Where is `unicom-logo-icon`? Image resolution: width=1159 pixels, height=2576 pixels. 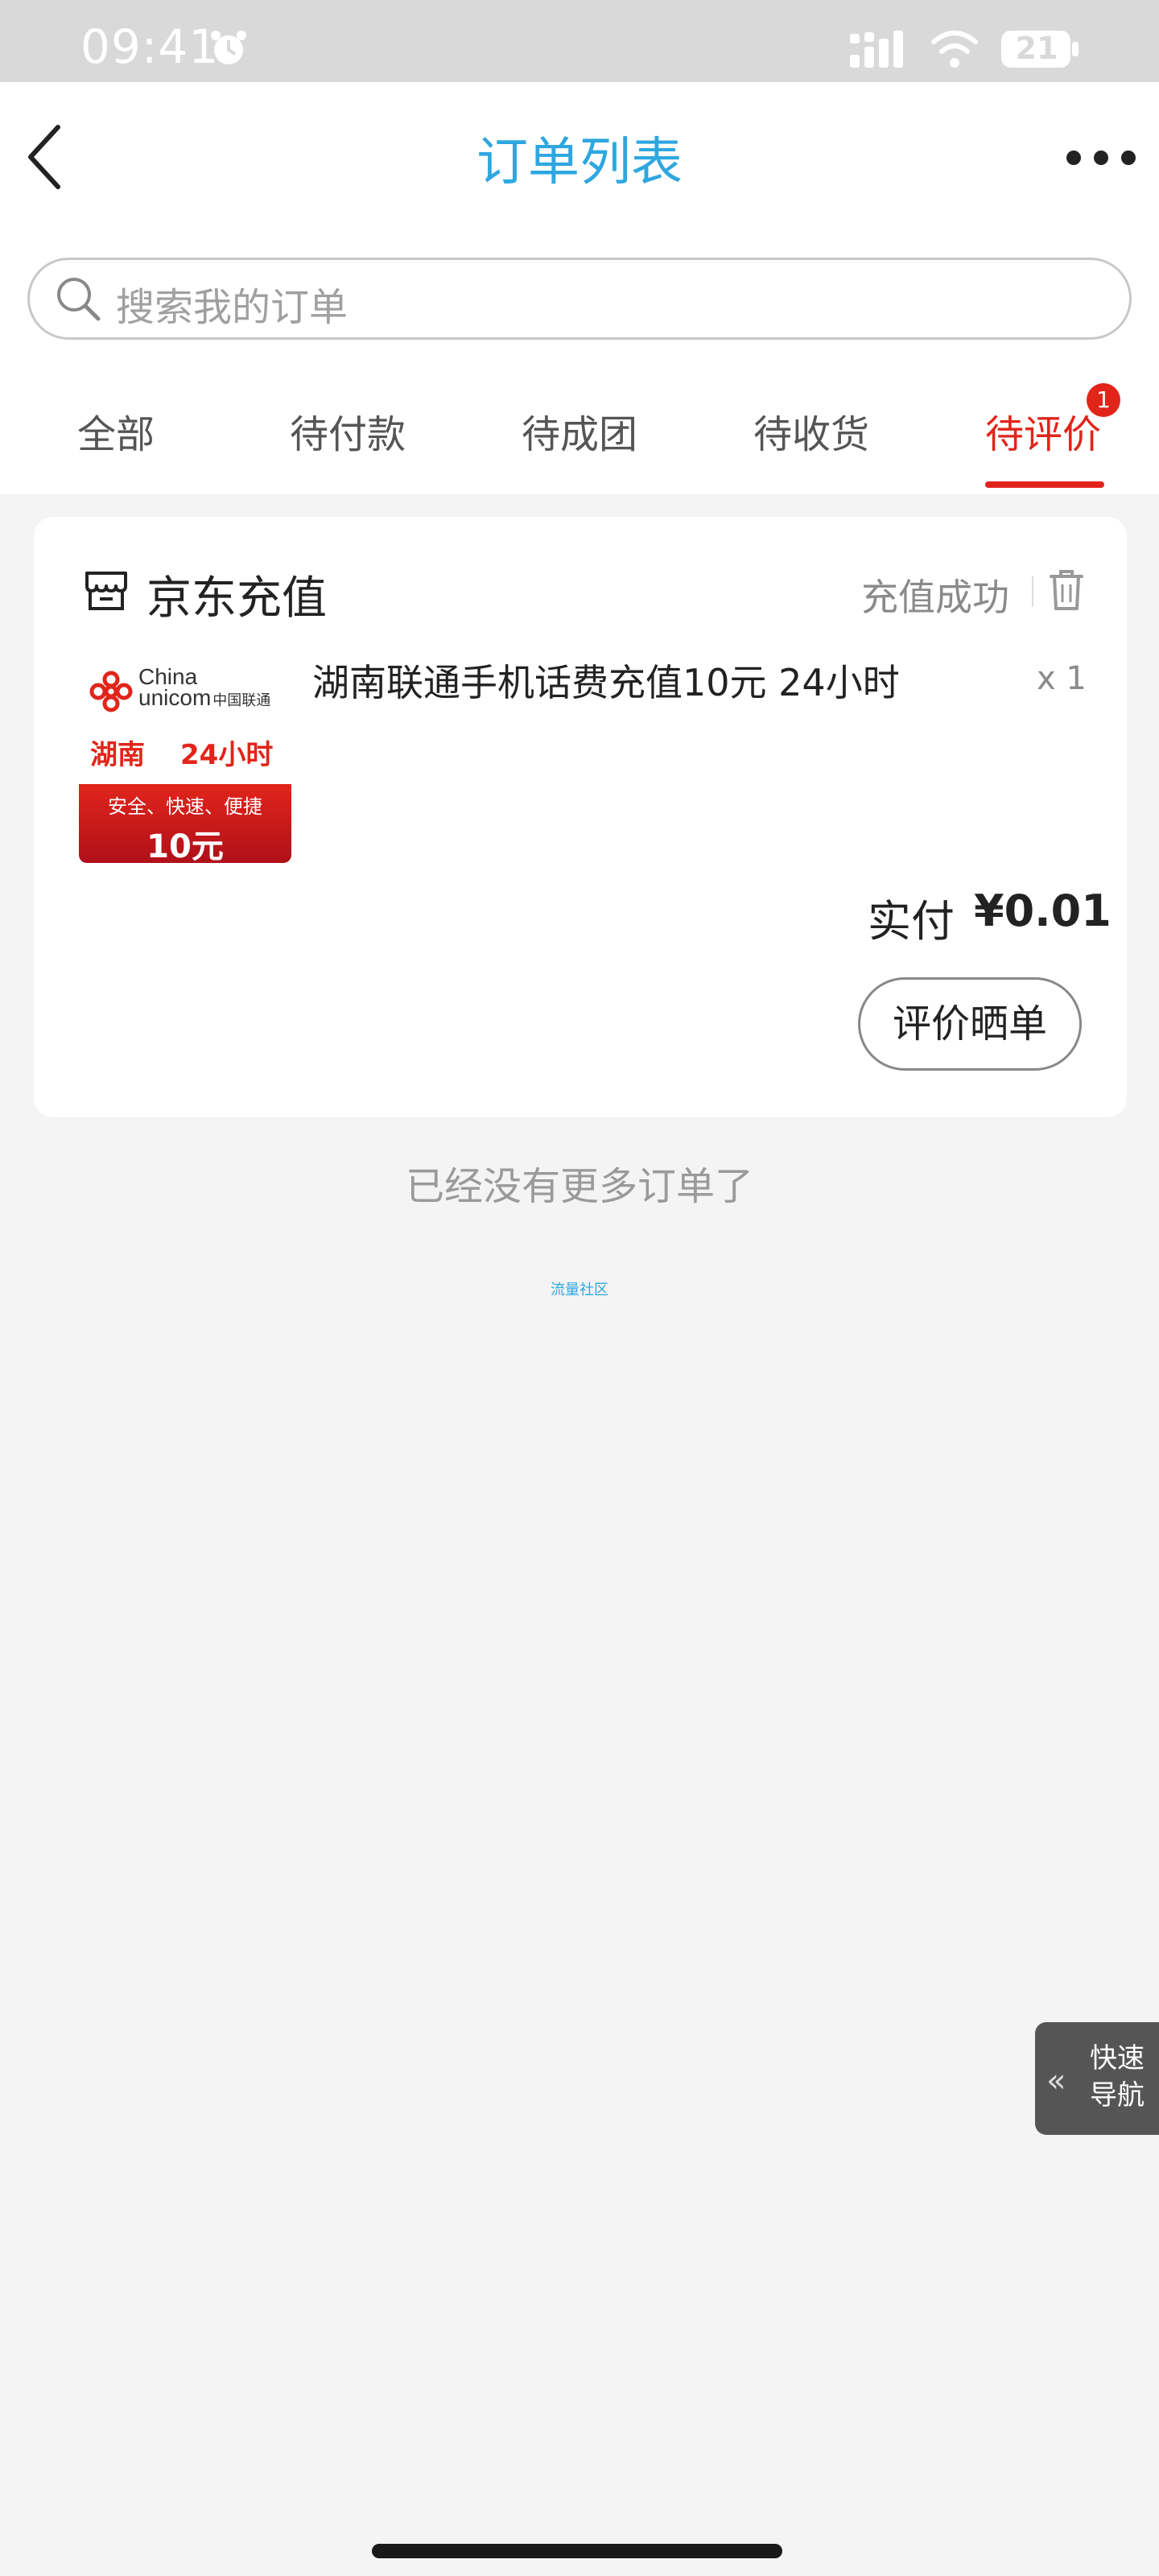 unicom-logo-icon is located at coordinates (111, 691).